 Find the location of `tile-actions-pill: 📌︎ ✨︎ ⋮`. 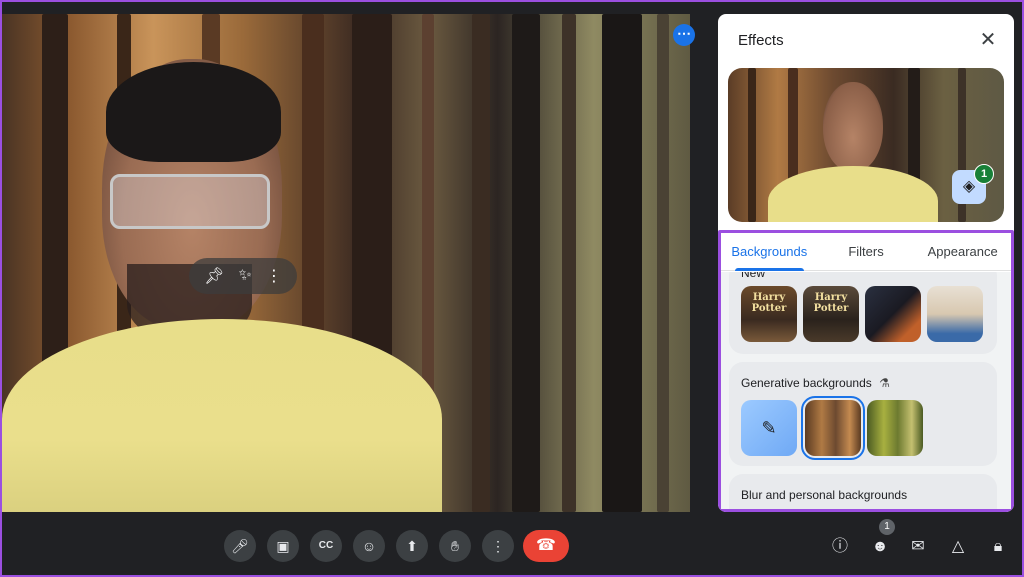

tile-actions-pill: 📌︎ ✨︎ ⋮ is located at coordinates (243, 276).